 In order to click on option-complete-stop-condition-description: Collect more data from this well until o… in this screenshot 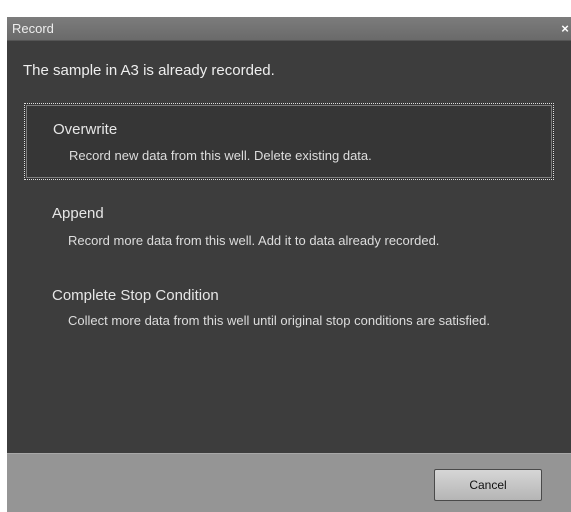, I will do `click(279, 320)`.